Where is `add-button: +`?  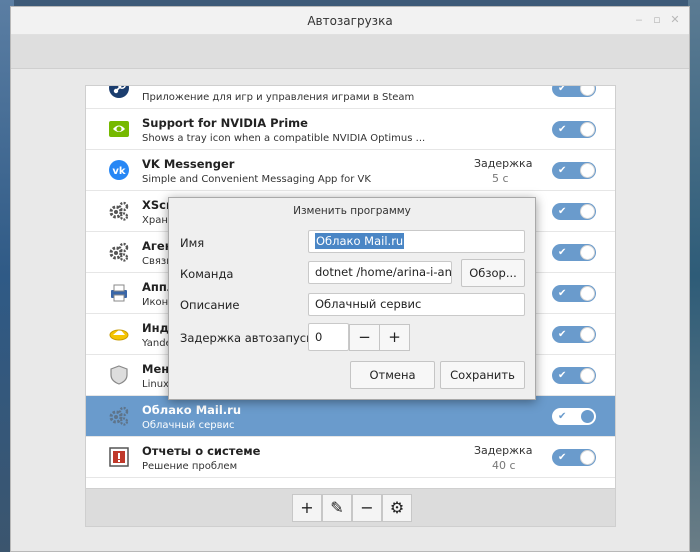 add-button: + is located at coordinates (307, 508).